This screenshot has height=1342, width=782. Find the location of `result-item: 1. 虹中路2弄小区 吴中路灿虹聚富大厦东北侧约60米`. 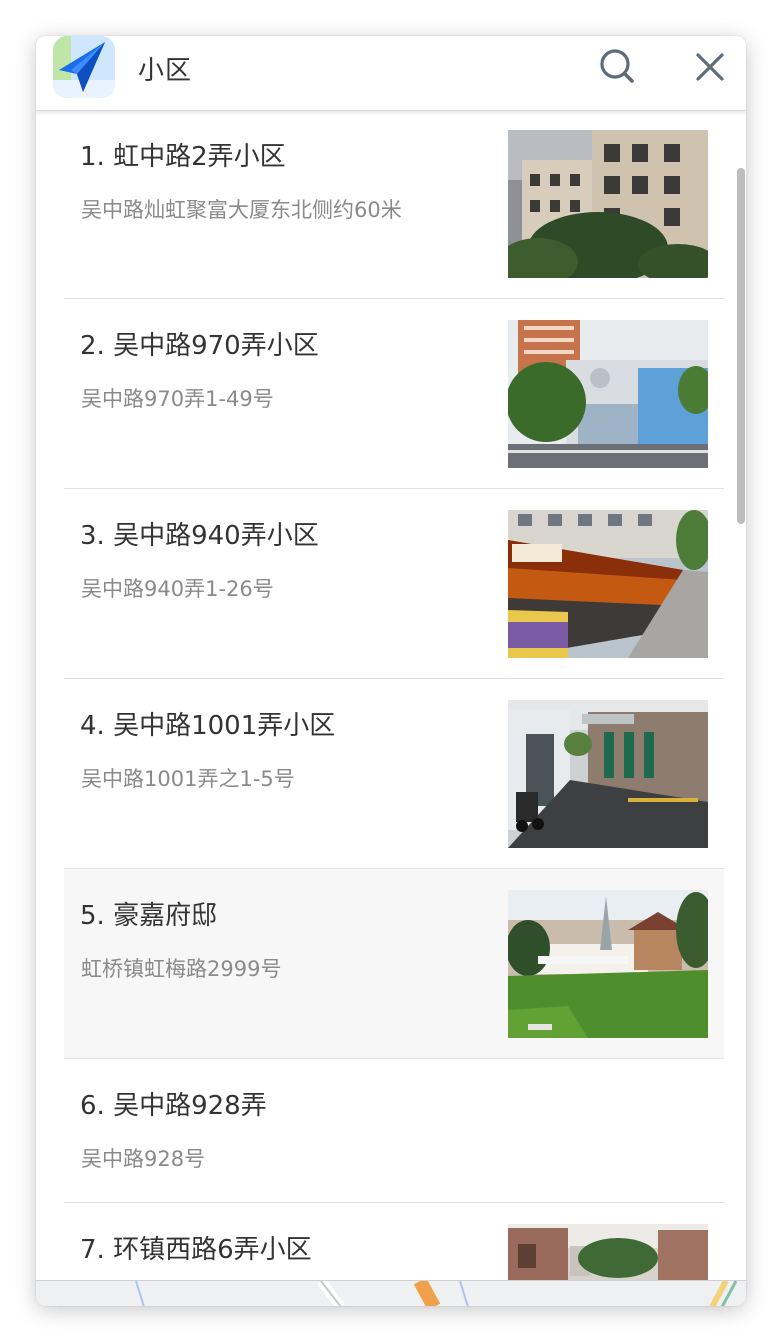

result-item: 1. 虹中路2弄小区 吴中路灿虹聚富大厦东北侧约60米 is located at coordinates (394, 204).